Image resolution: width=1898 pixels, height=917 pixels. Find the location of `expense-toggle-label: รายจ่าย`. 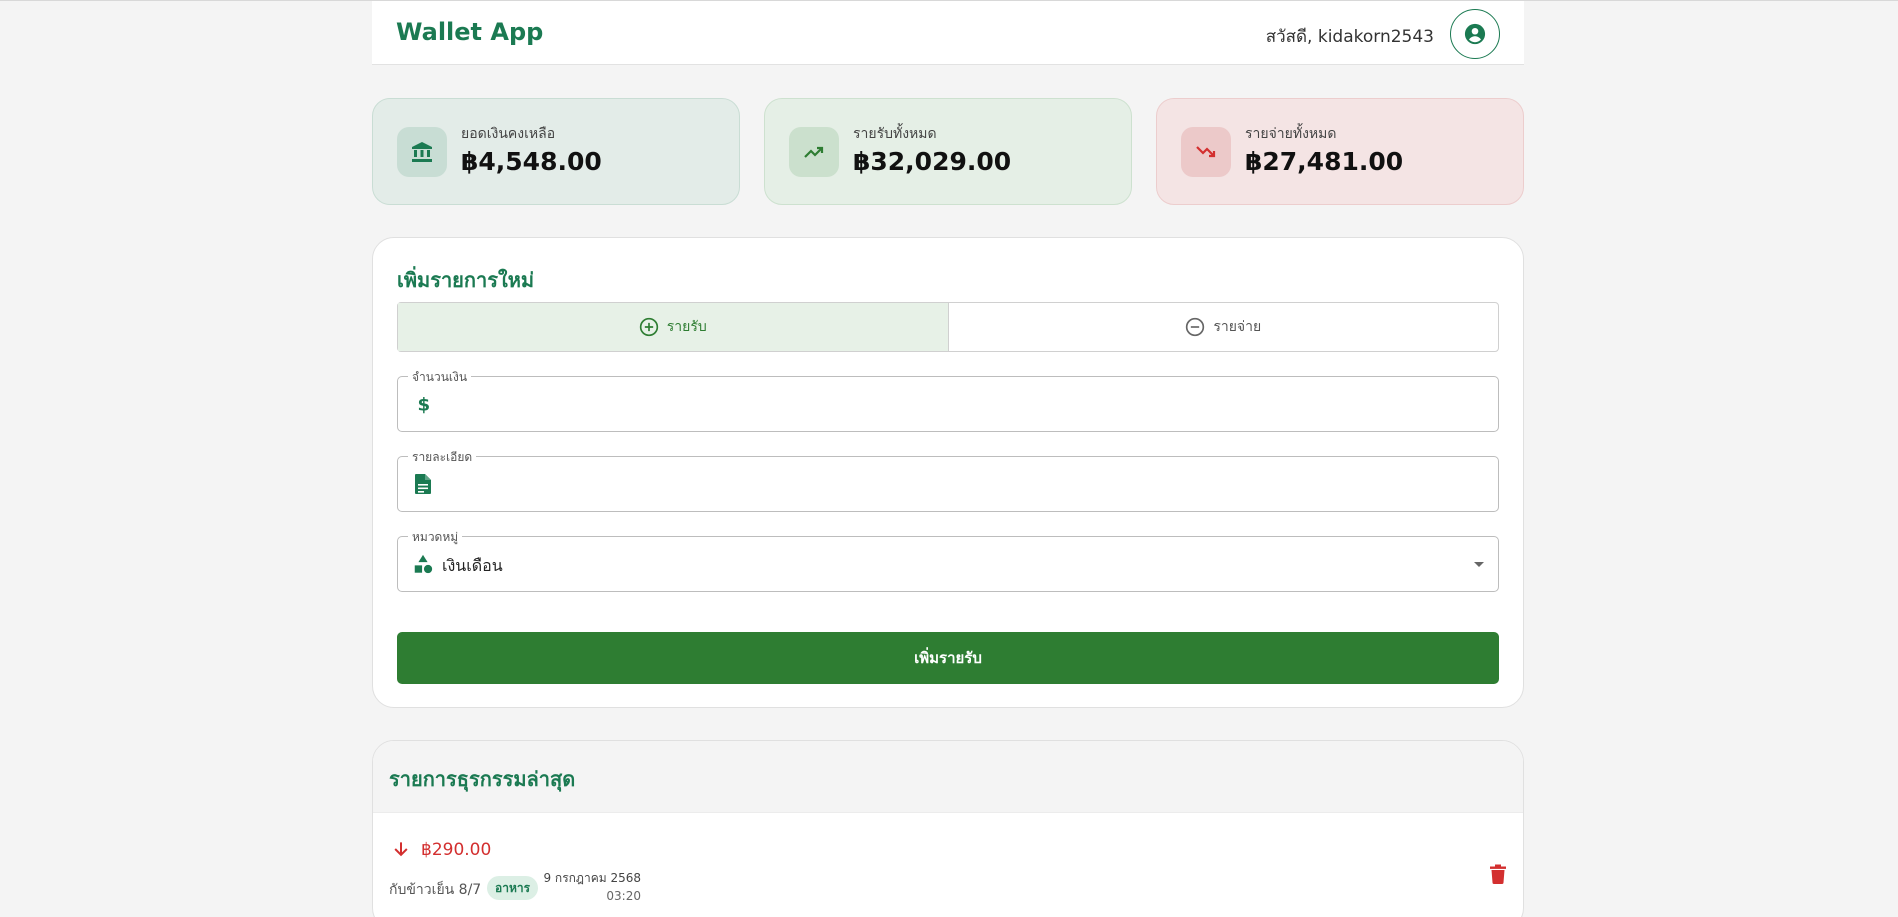

expense-toggle-label: รายจ่าย is located at coordinates (1237, 327).